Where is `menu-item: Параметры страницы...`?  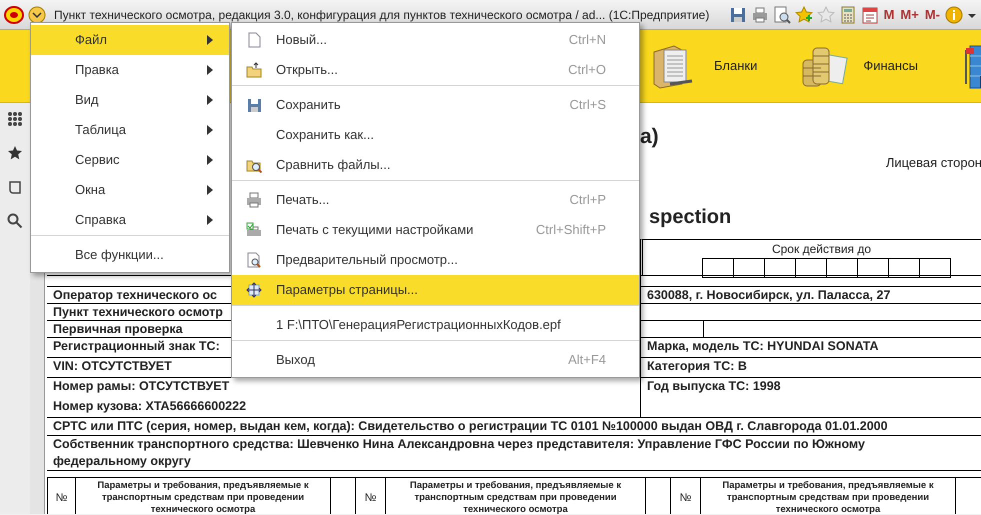 menu-item: Параметры страницы... is located at coordinates (435, 290).